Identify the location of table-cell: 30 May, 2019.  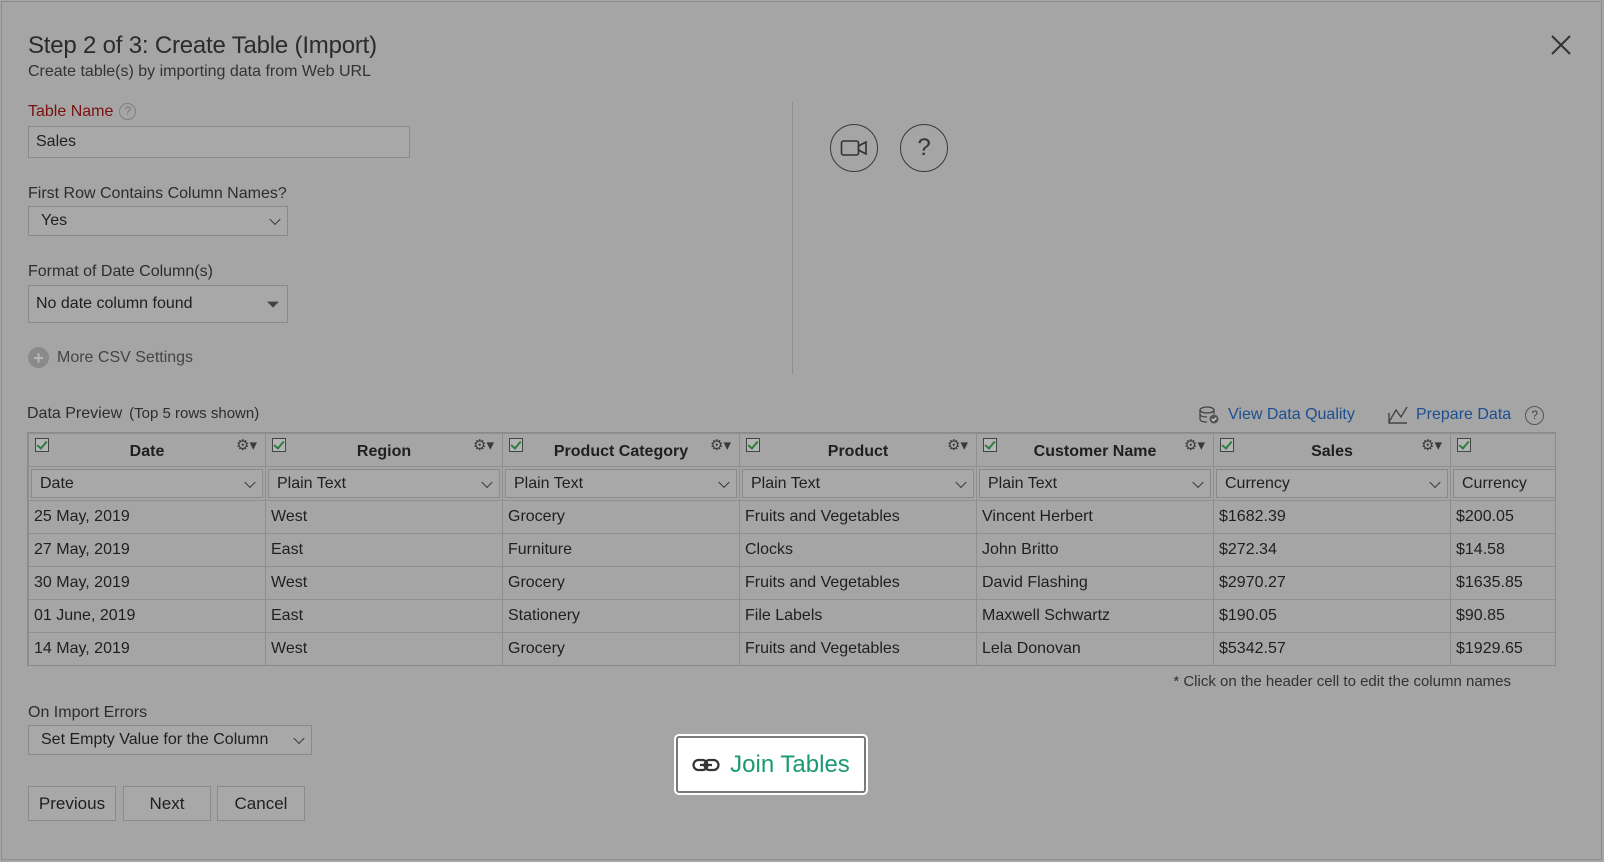
(147, 583).